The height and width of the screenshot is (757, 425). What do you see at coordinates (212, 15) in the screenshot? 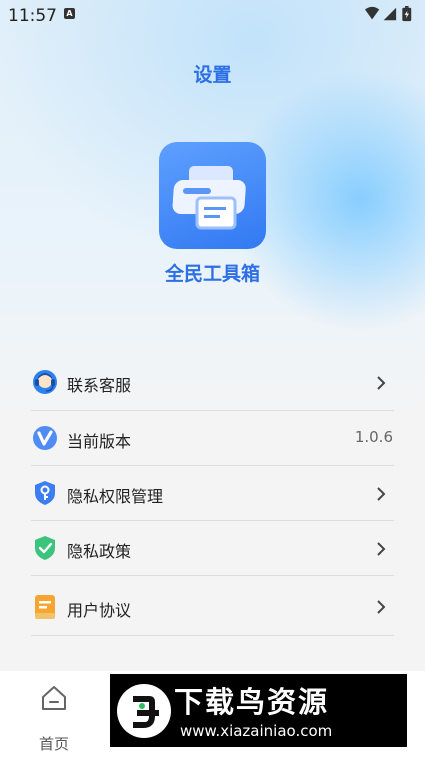
I see `status-bar: 11:57 A` at bounding box center [212, 15].